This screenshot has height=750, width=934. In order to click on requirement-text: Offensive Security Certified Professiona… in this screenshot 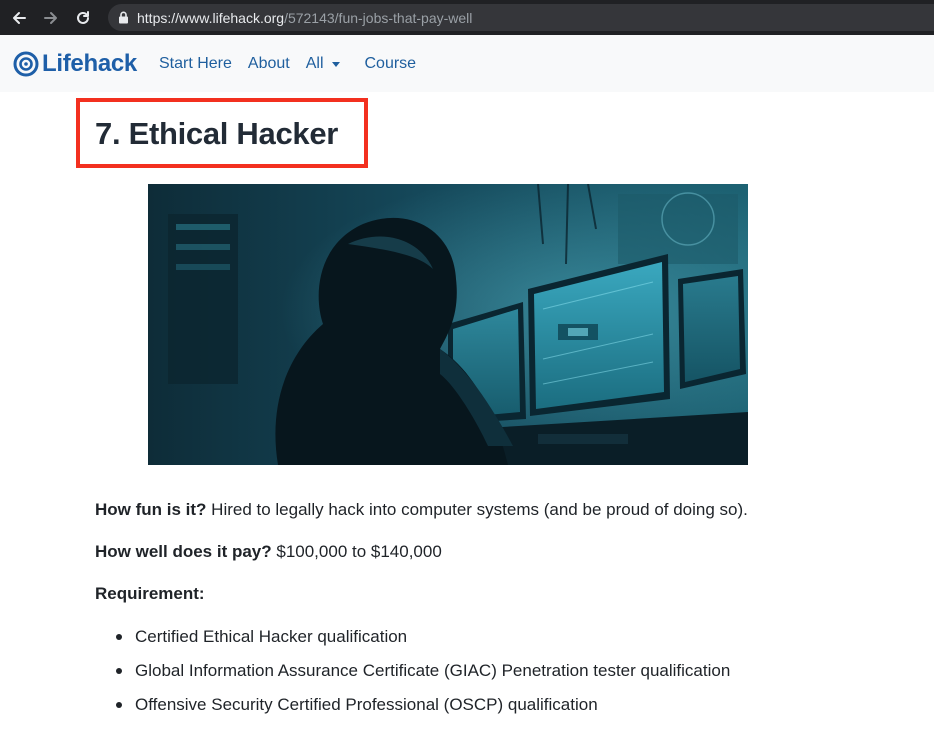, I will do `click(366, 704)`.